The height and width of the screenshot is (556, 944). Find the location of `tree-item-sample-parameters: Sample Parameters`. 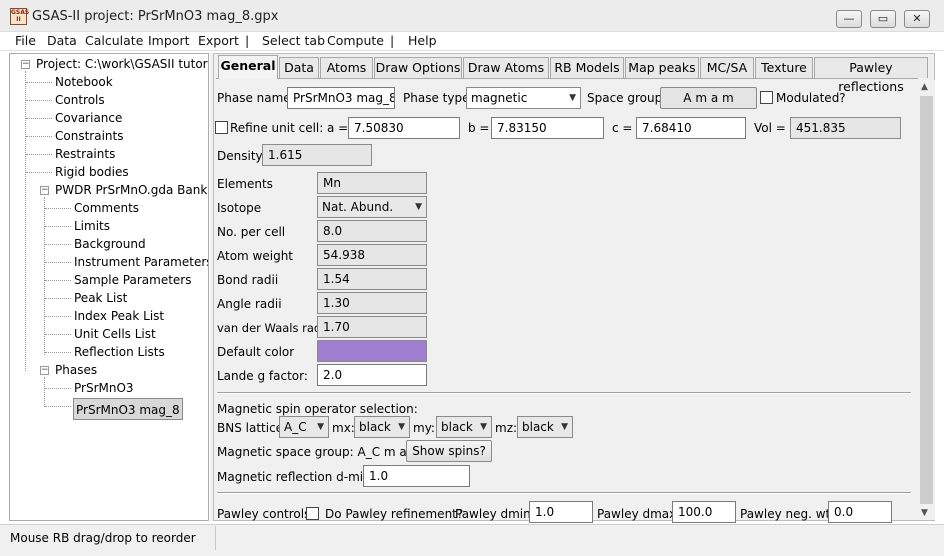

tree-item-sample-parameters: Sample Parameters is located at coordinates (133, 280).